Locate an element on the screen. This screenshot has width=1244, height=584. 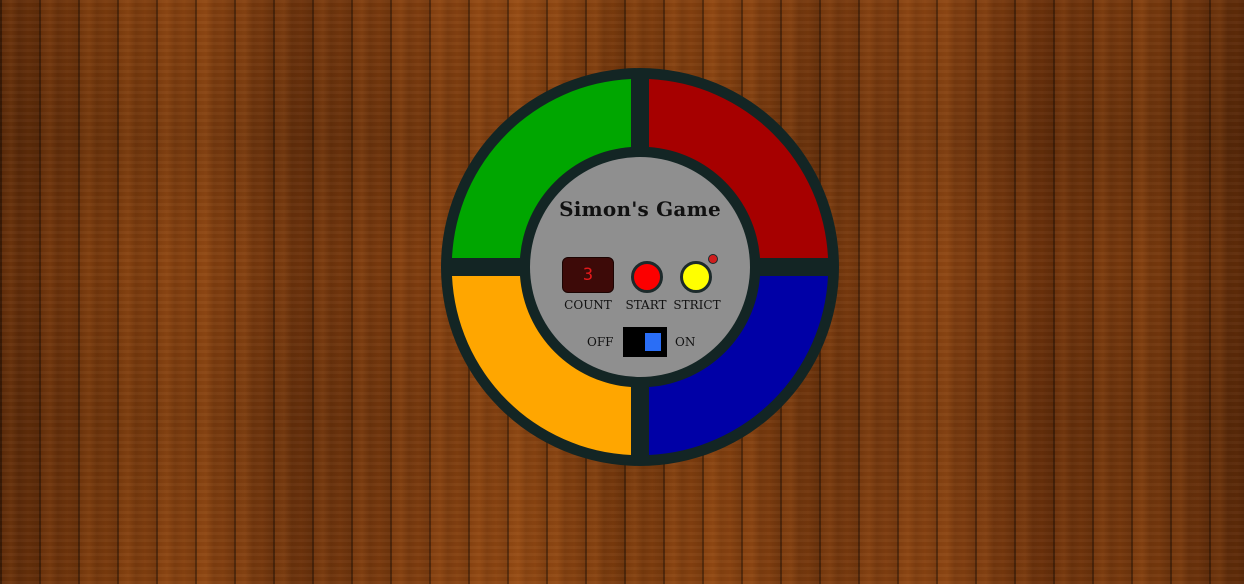
strict-label: STRICT is located at coordinates (697, 305).